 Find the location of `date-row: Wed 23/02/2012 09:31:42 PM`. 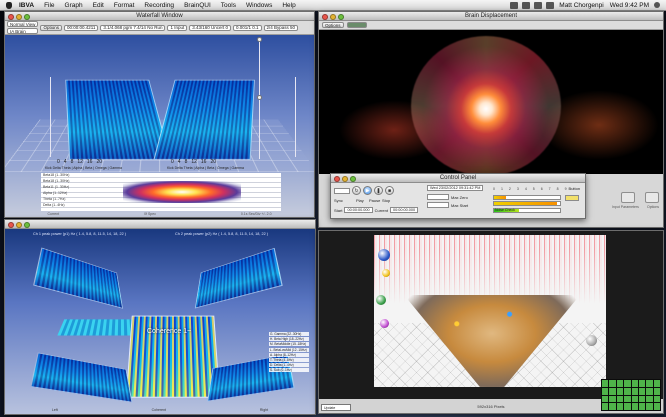

date-row: Wed 23/02/2012 09:31:42 PM is located at coordinates (455, 188).